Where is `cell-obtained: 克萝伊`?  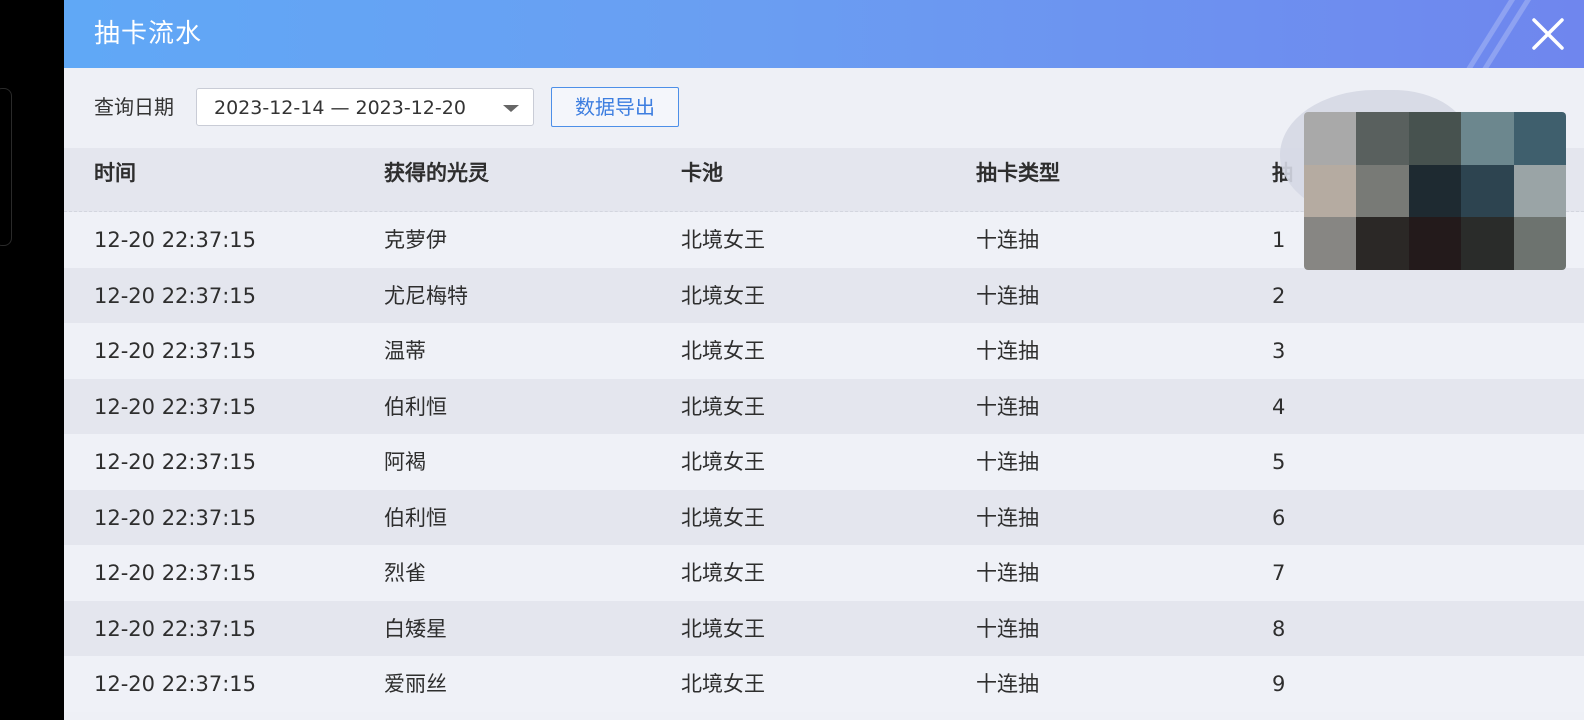
cell-obtained: 克萝伊 is located at coordinates (415, 240).